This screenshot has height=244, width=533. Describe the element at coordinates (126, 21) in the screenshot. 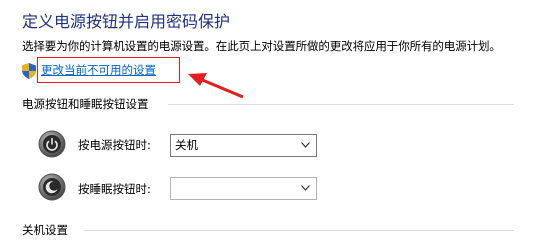

I see `page-title: 定义电源按钮并启用密码保护` at that location.